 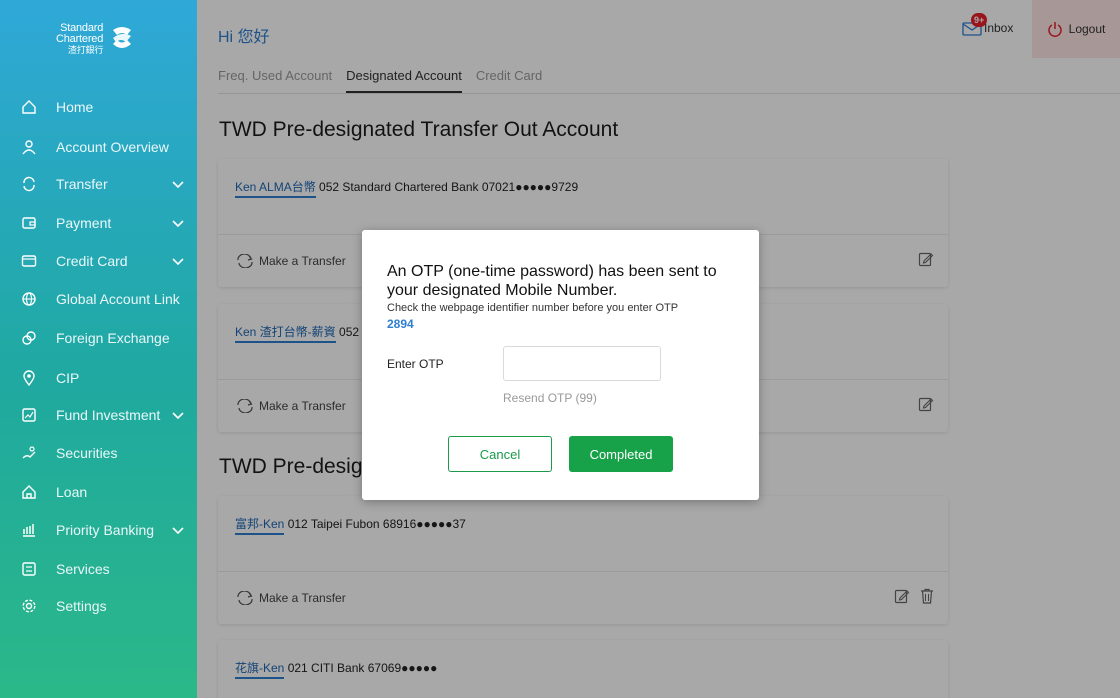 What do you see at coordinates (582, 363) in the screenshot?
I see `otp-input` at bounding box center [582, 363].